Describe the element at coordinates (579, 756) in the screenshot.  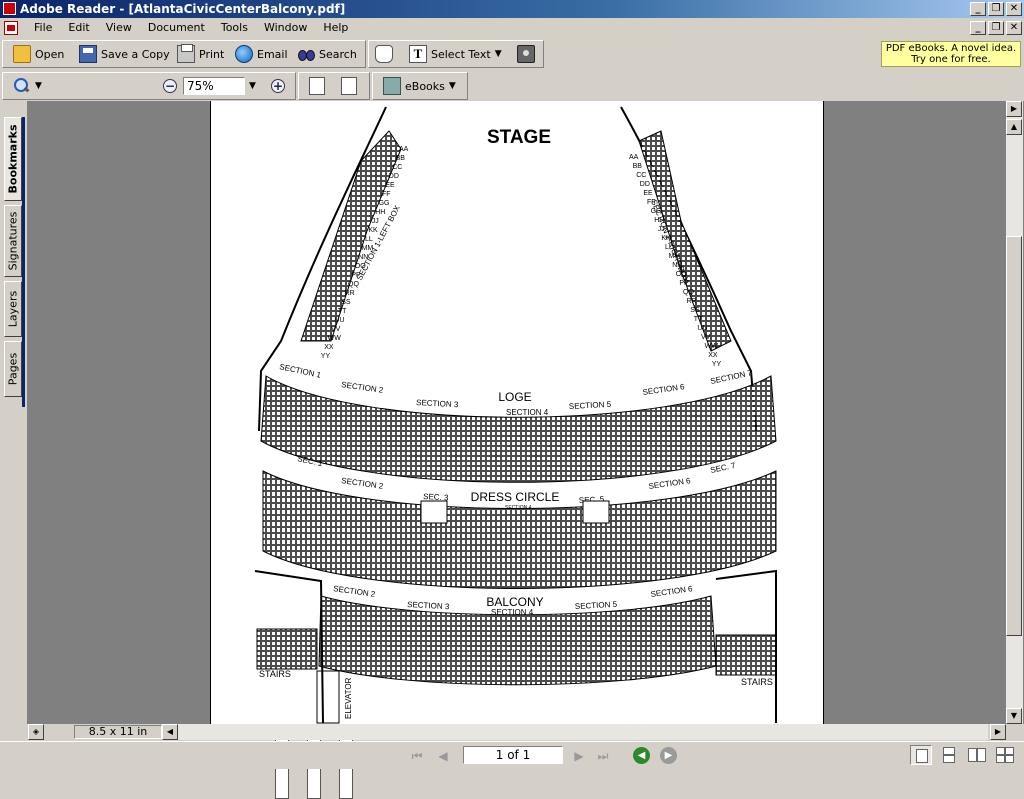
I see `next-page-button: ▶` at that location.